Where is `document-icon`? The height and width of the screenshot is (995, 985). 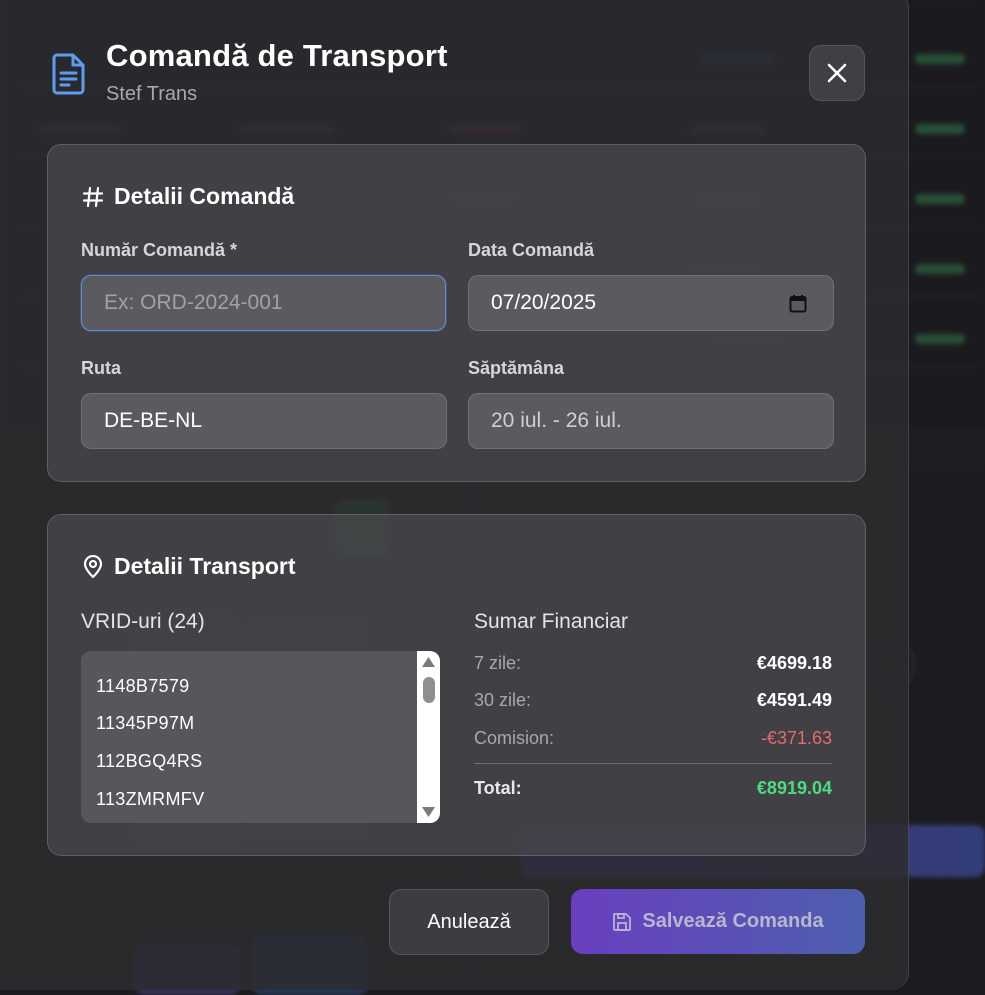 document-icon is located at coordinates (69, 74).